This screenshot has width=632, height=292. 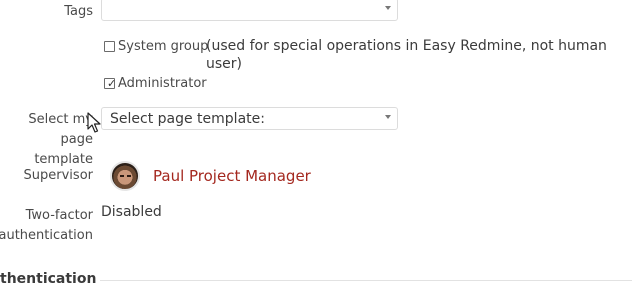 I want to click on avatar, so click(x=125, y=176).